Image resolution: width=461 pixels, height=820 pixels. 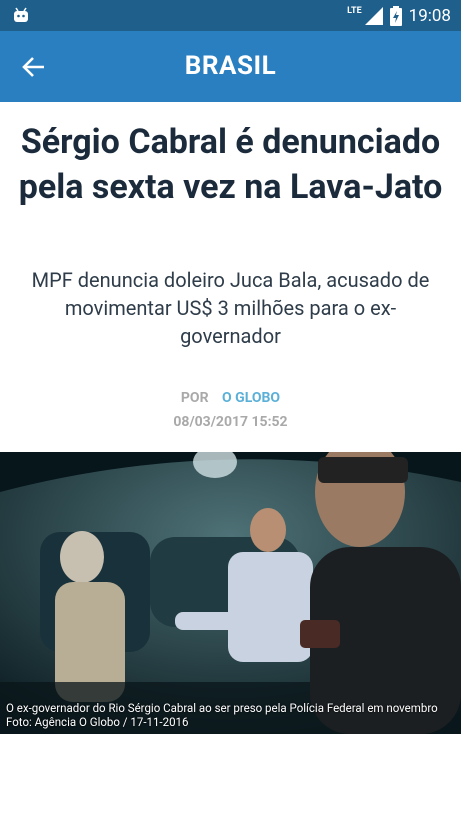 I want to click on android-icon, so click(x=21, y=14).